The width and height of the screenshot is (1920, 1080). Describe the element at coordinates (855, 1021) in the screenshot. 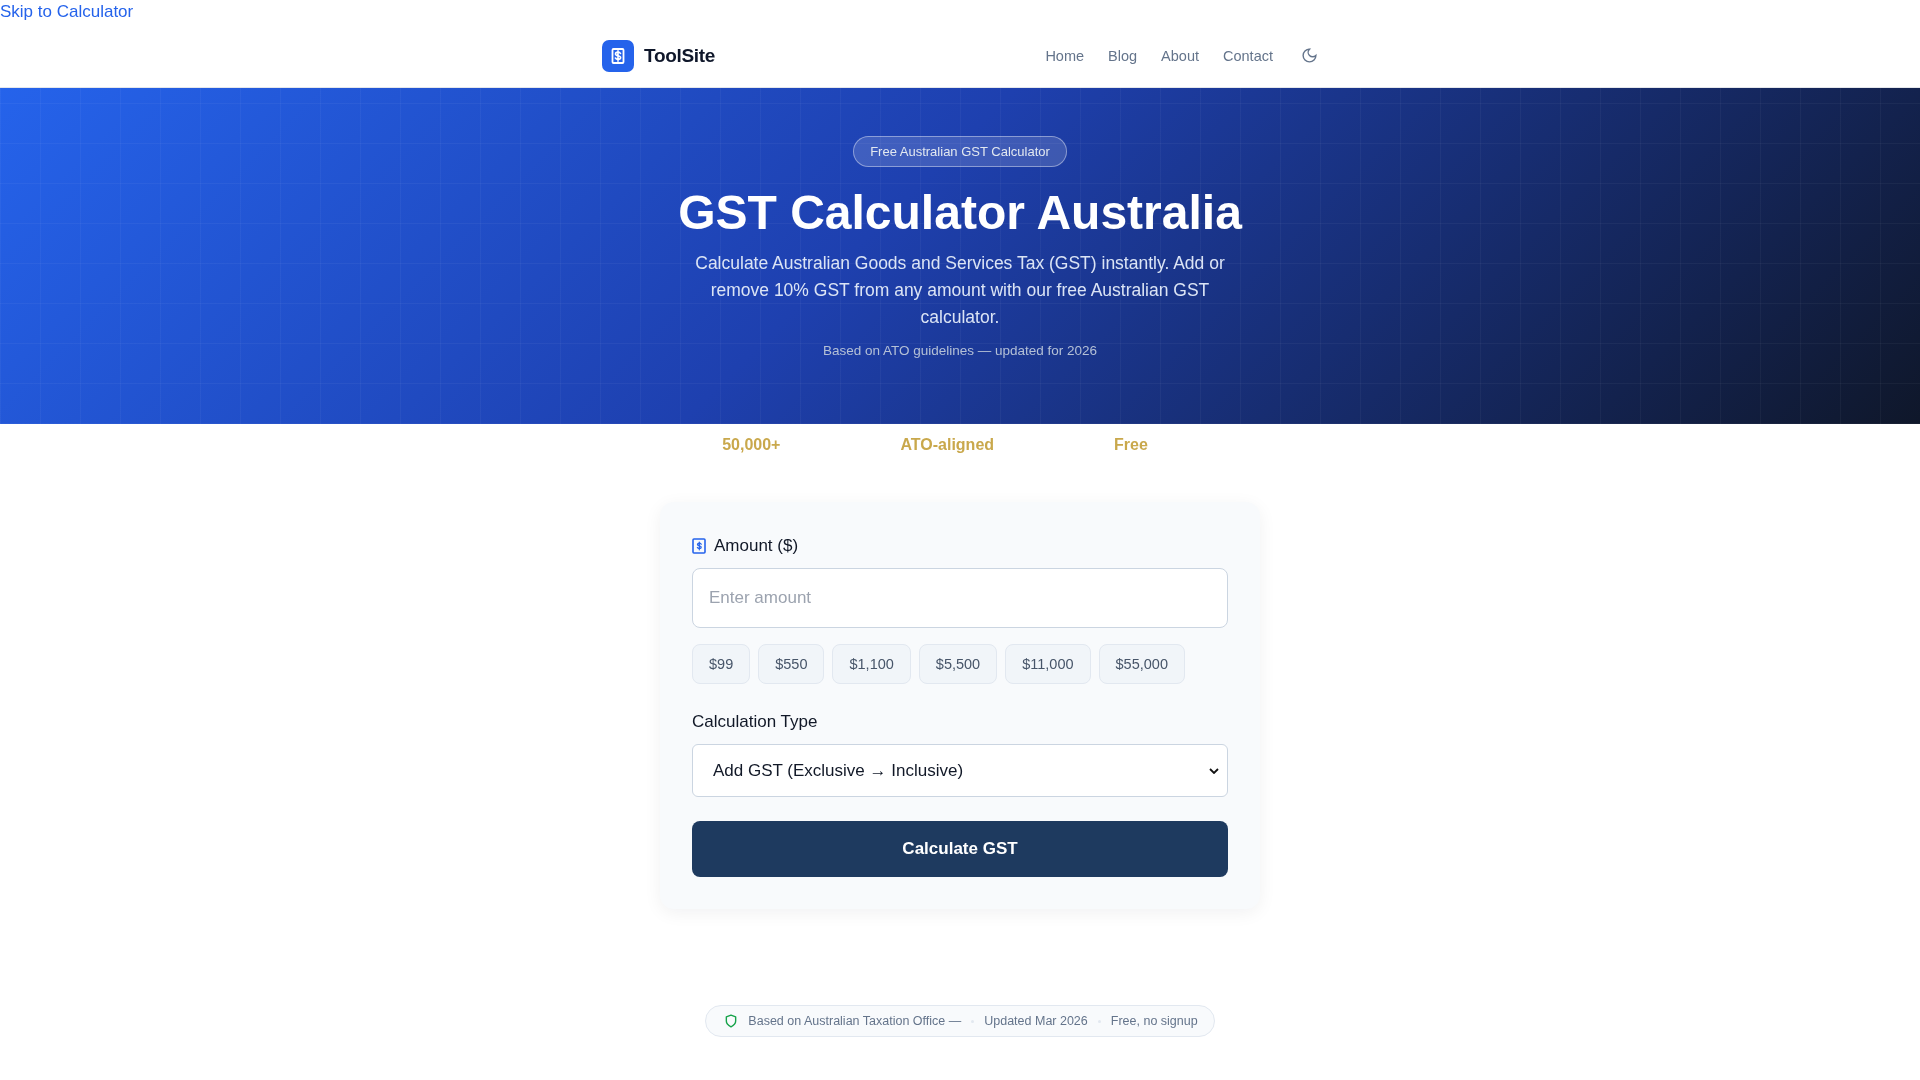

I see `trust-text: Based on Australian Taxation Office —` at that location.